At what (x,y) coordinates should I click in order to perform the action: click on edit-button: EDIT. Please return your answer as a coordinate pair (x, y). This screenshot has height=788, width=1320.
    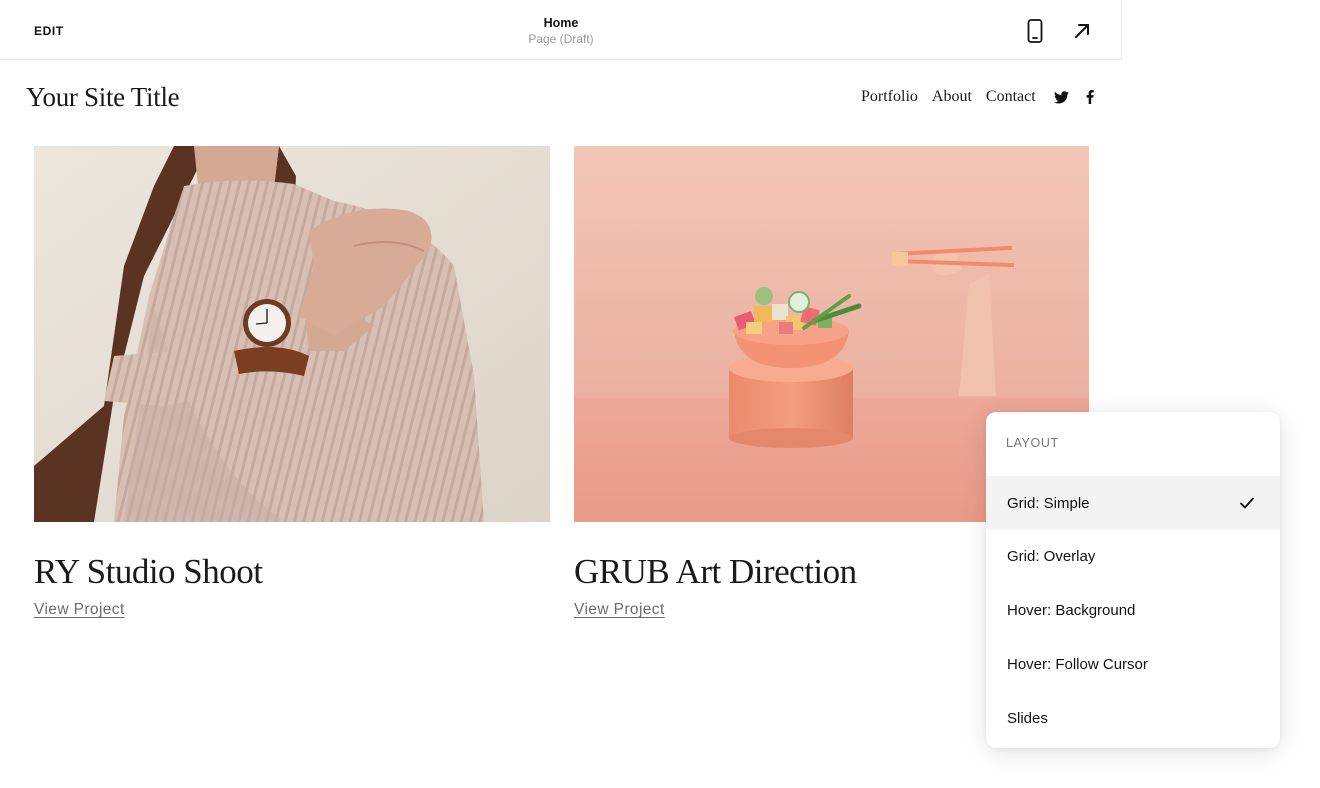
    Looking at the image, I should click on (49, 31).